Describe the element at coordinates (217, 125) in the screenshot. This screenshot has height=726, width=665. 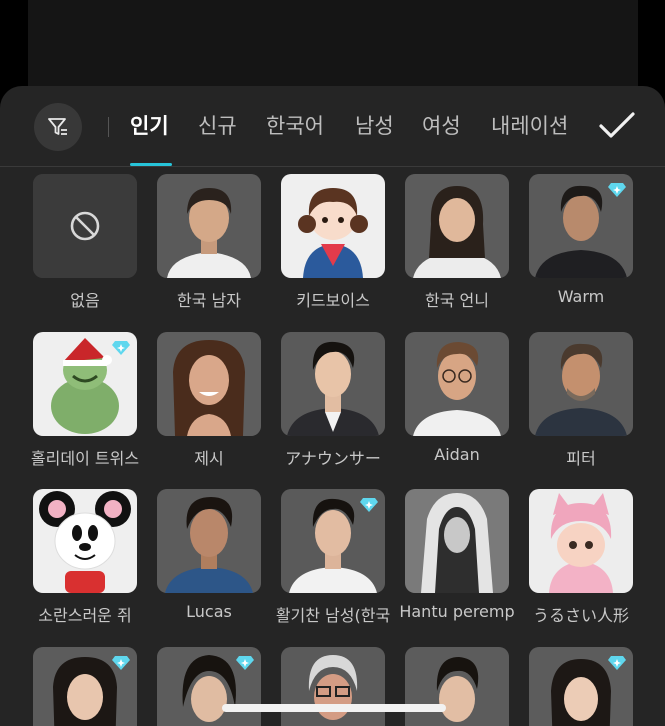
I see `tab-new: 신규` at that location.